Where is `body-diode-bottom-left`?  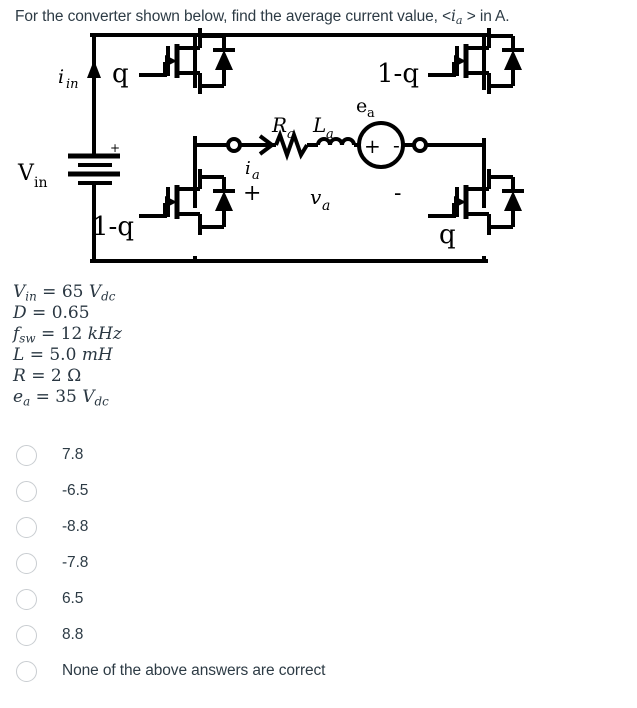 body-diode-bottom-left is located at coordinates (224, 200).